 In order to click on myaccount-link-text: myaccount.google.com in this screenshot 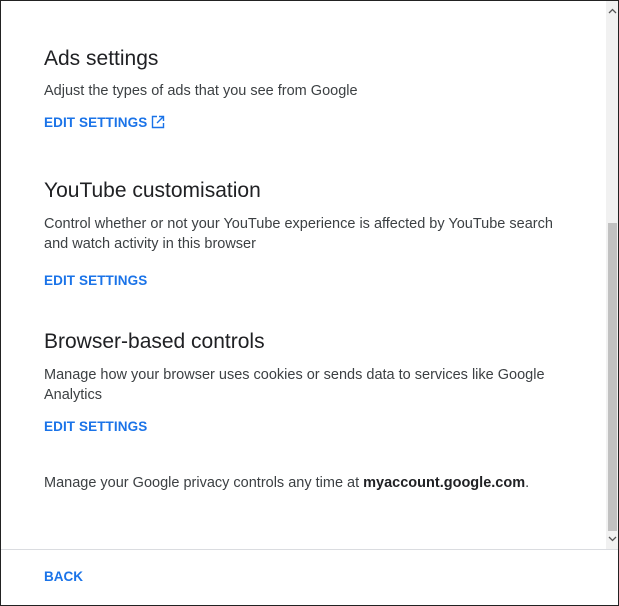, I will do `click(444, 483)`.